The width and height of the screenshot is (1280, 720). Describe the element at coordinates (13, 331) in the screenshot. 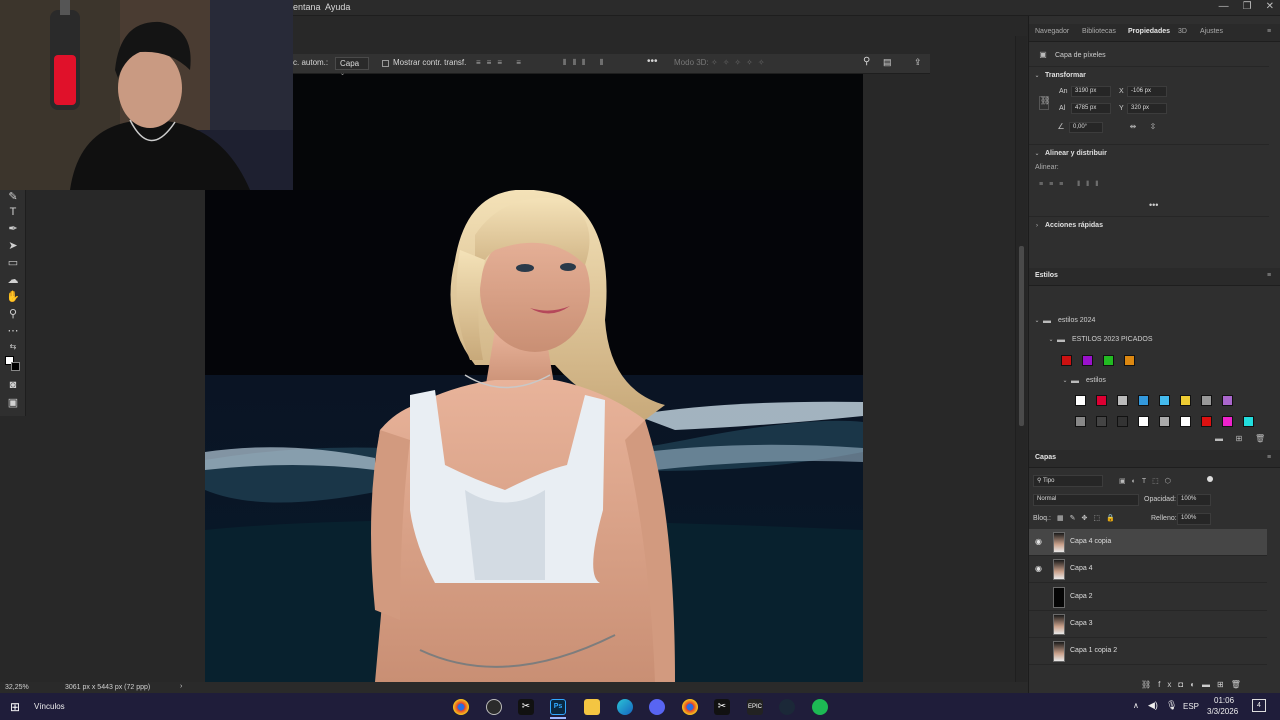

I see `more-tools-icon: ⋯` at that location.